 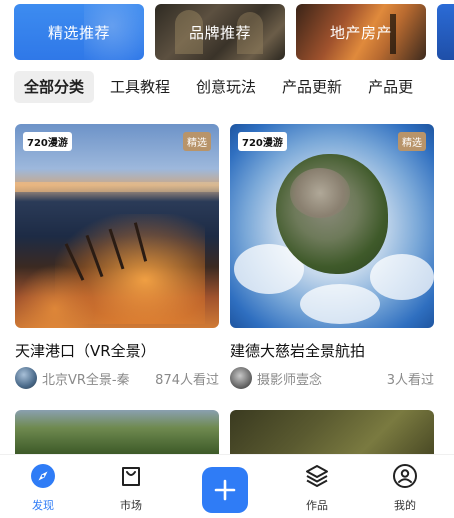 I want to click on nav-mine: 我的, so click(x=405, y=488).